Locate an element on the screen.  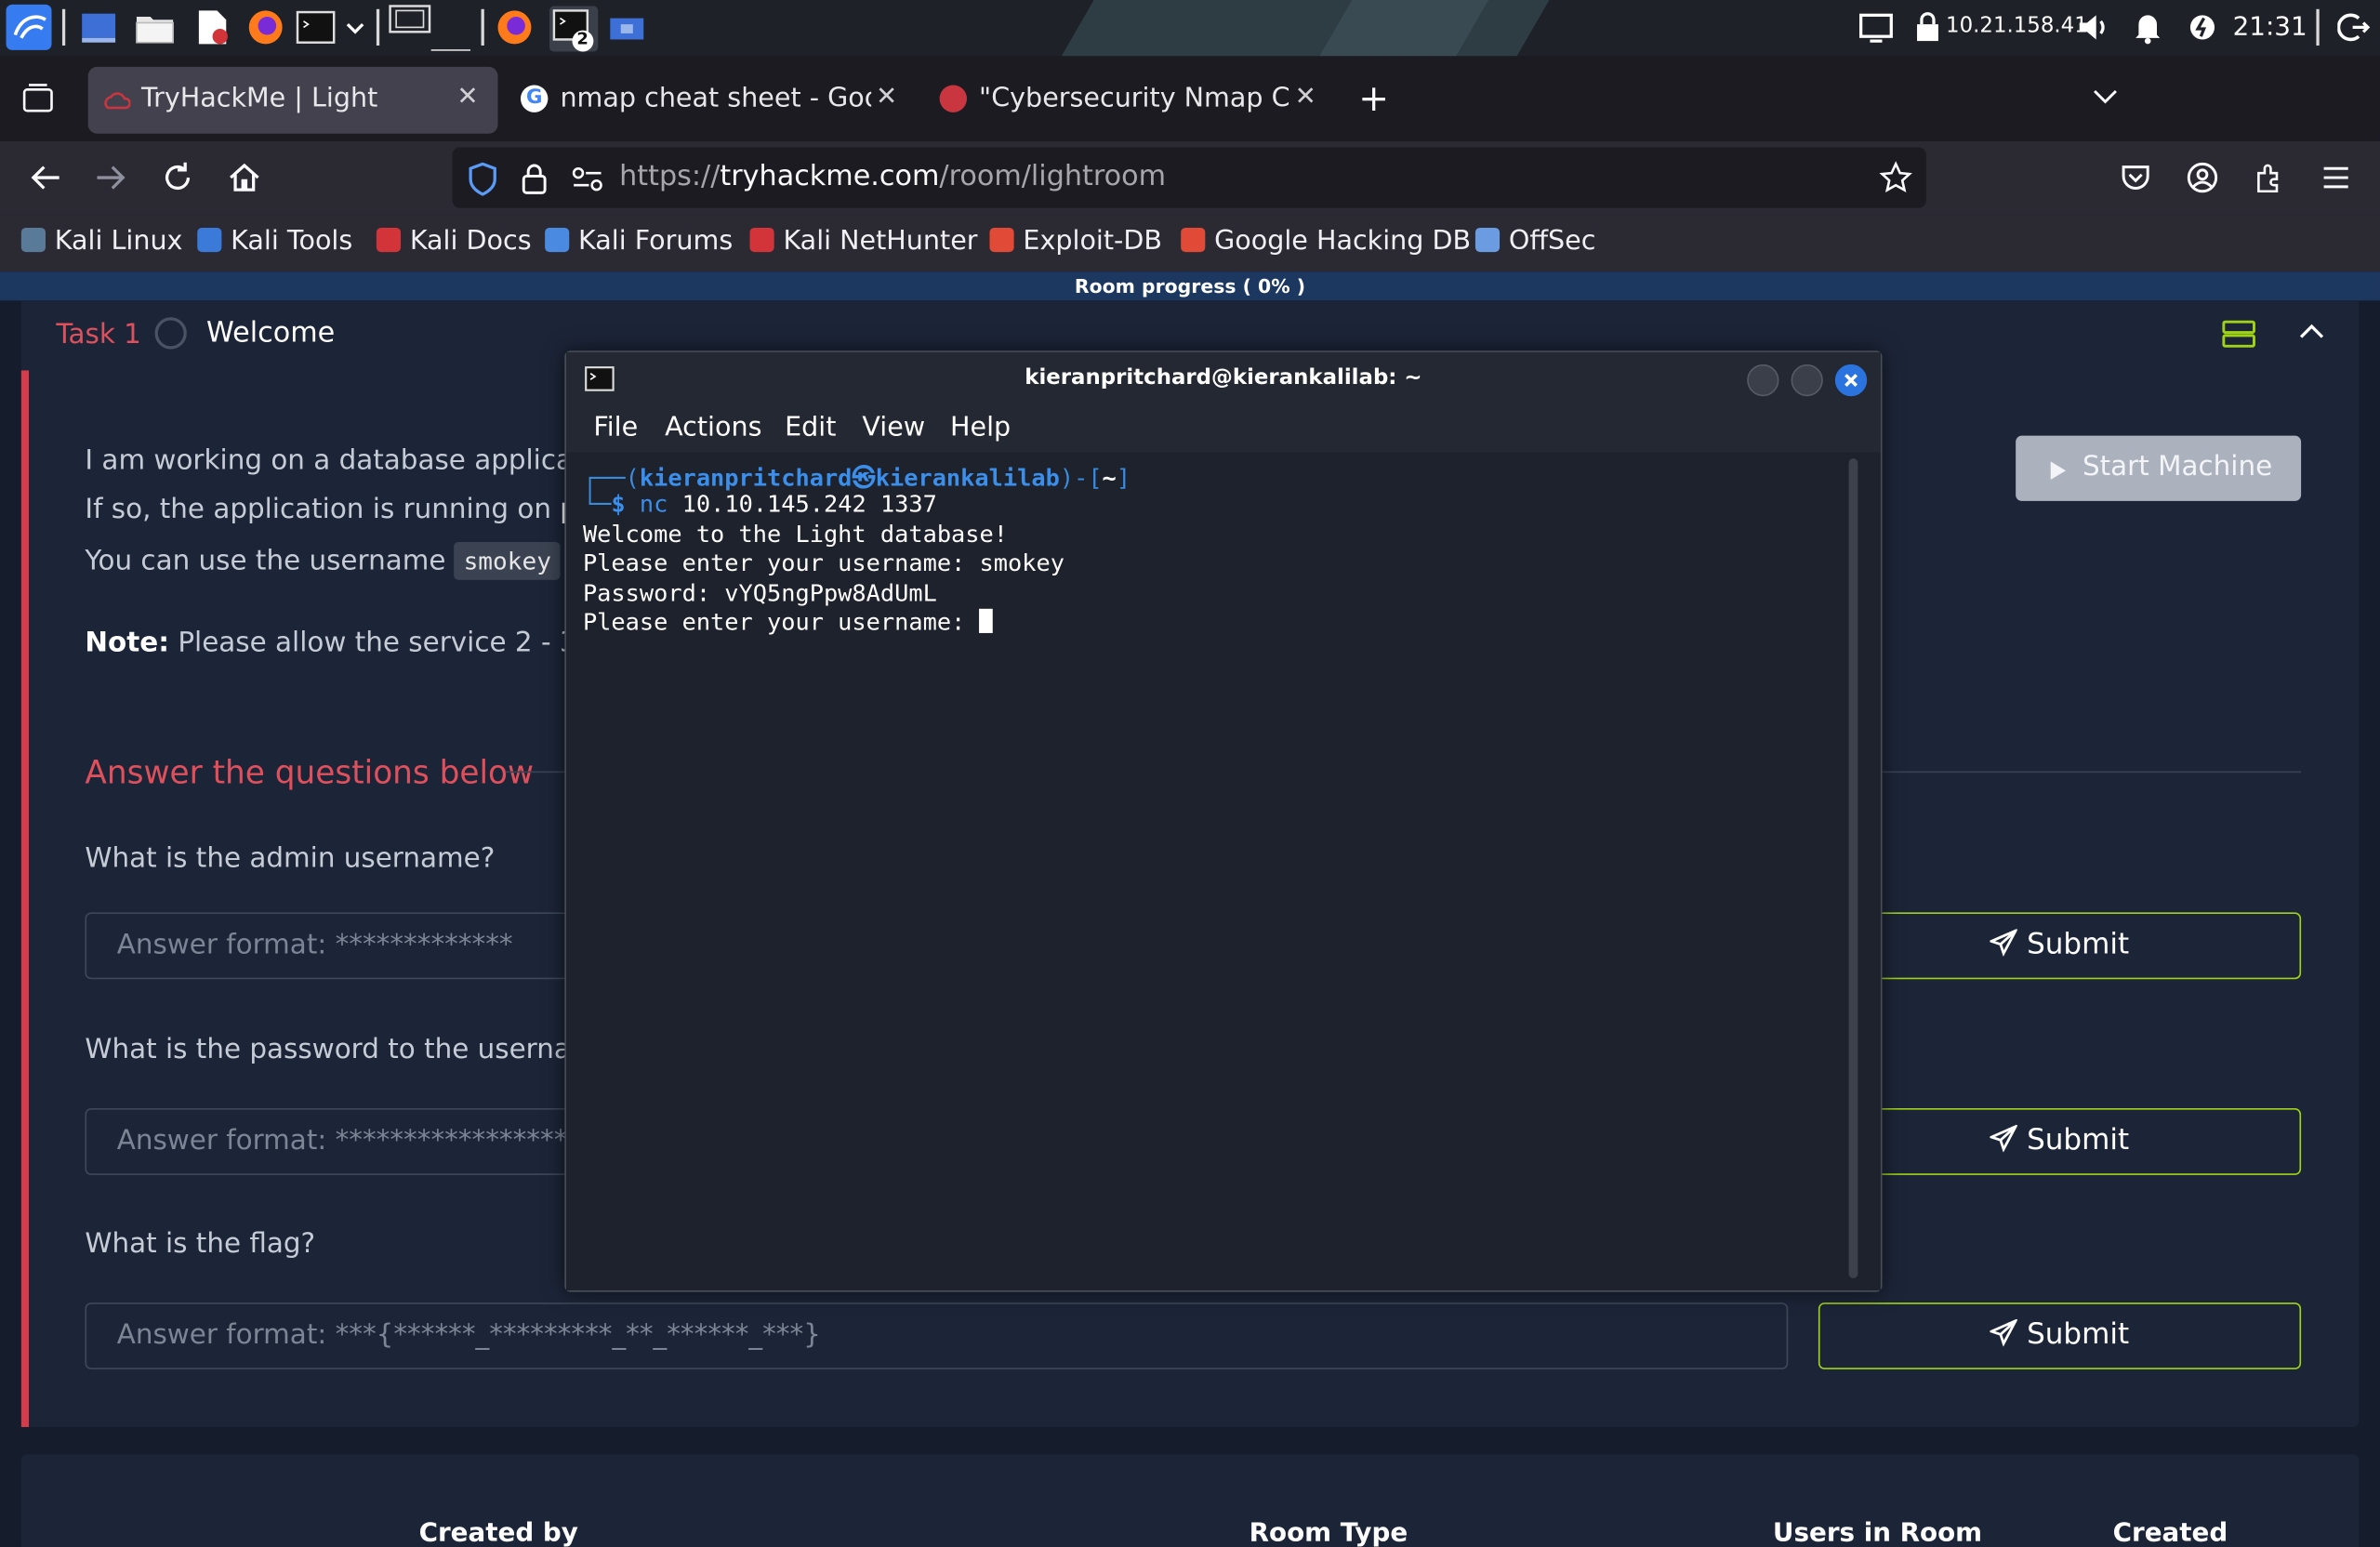
forward-icon is located at coordinates (110, 180).